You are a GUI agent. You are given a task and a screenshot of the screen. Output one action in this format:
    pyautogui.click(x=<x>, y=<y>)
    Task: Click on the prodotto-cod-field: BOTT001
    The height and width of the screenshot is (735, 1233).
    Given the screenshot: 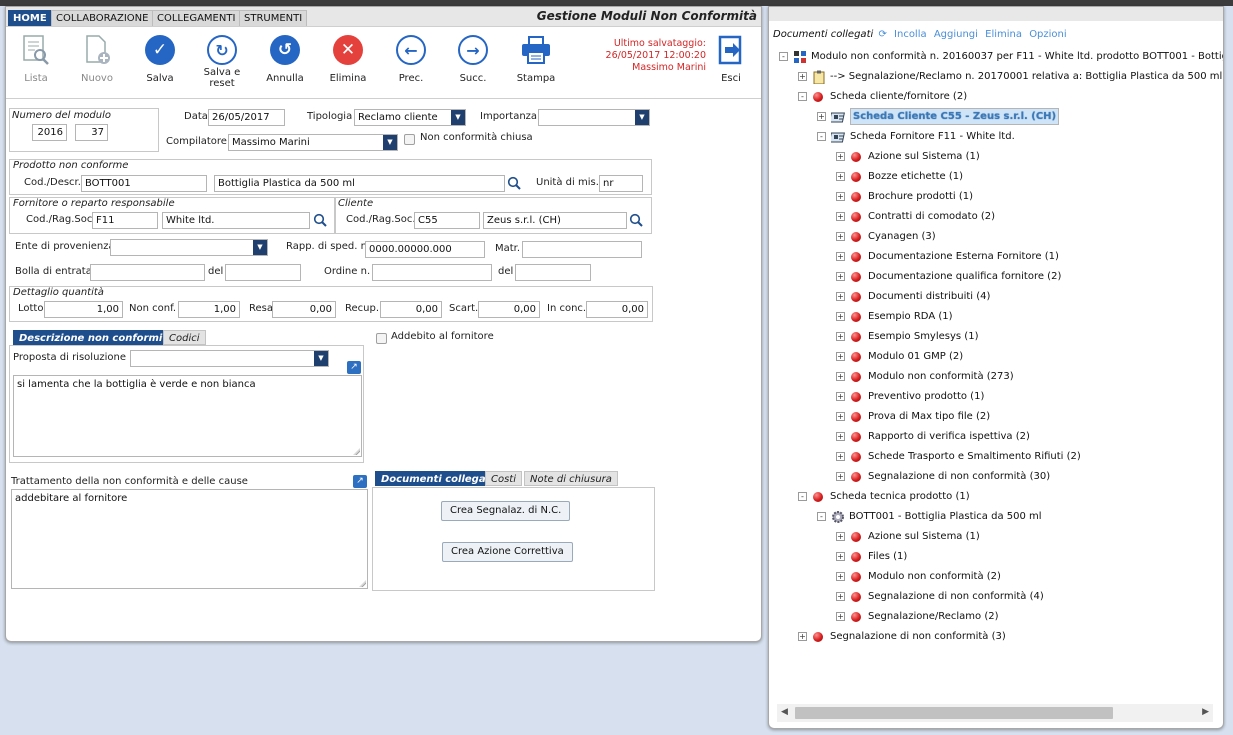 What is the action you would take?
    pyautogui.click(x=144, y=183)
    